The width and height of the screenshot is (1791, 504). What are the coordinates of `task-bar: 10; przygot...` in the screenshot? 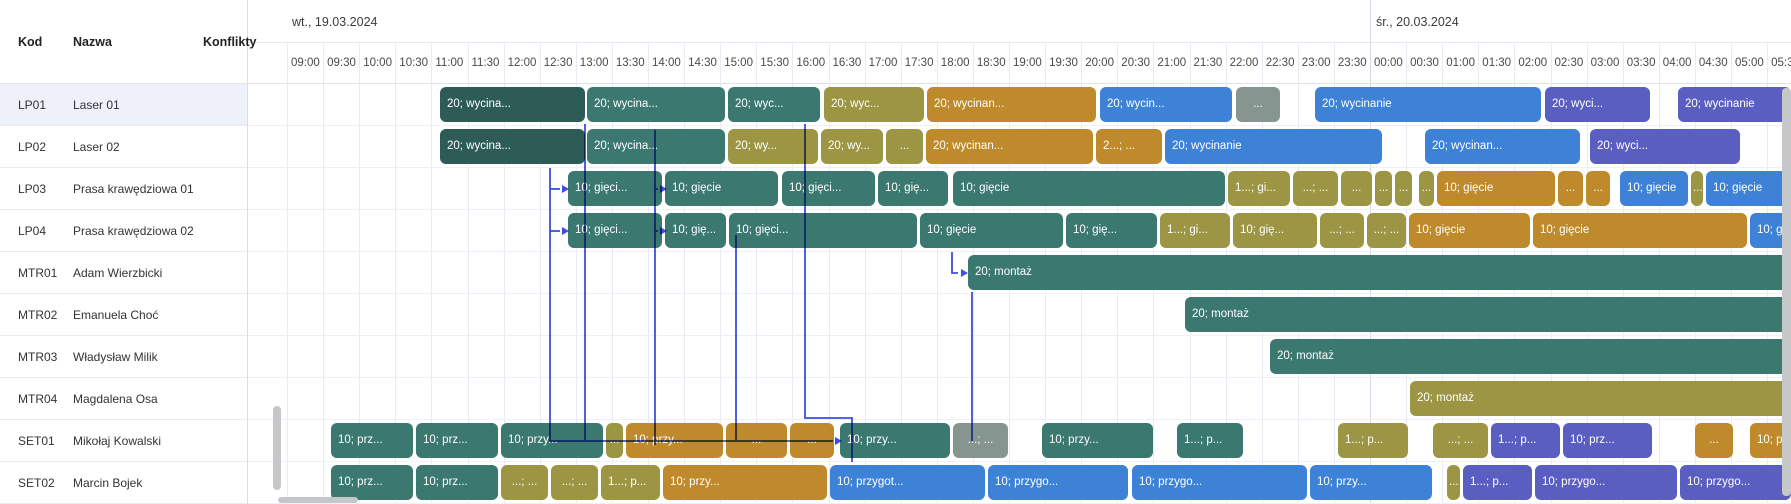 It's located at (907, 482).